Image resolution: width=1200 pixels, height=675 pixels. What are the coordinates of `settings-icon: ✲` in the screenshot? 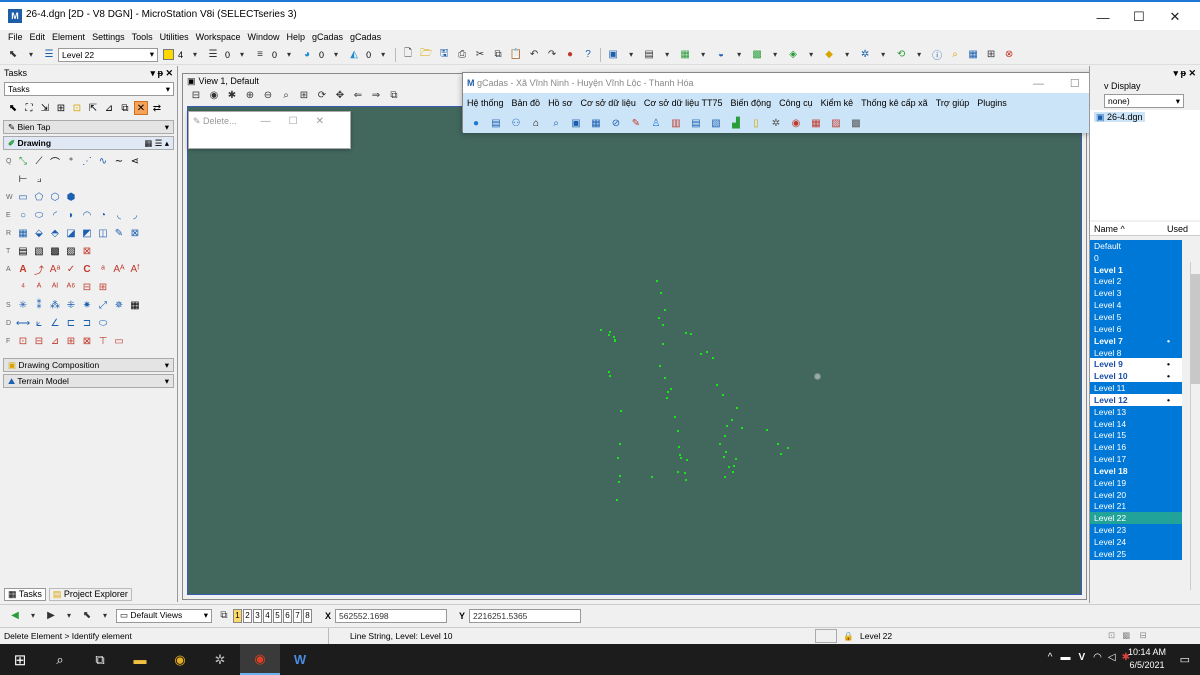 It's located at (776, 123).